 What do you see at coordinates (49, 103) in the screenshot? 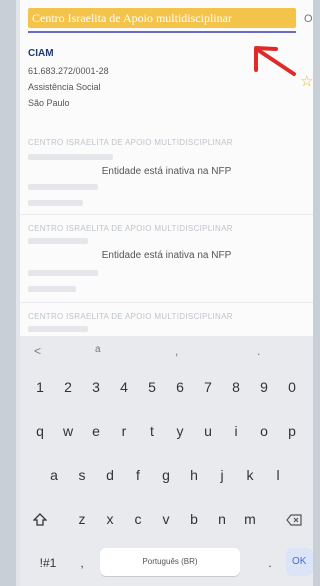
I see `entity-city: São Paulo` at bounding box center [49, 103].